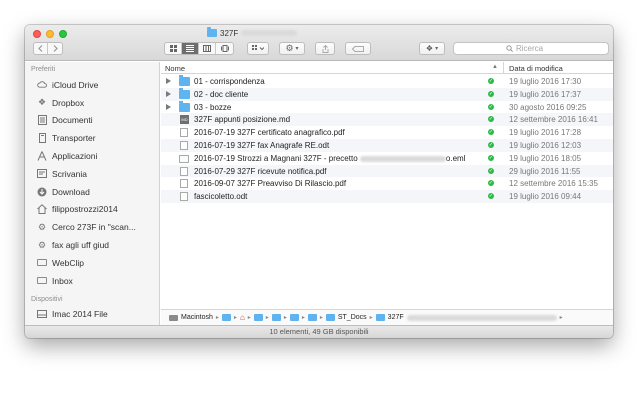 Image resolution: width=640 pixels, height=400 pixels. What do you see at coordinates (387, 196) in the screenshot?
I see `file-row: fascicoletto.odt ✓ 19 luglio 2016 09:44` at bounding box center [387, 196].